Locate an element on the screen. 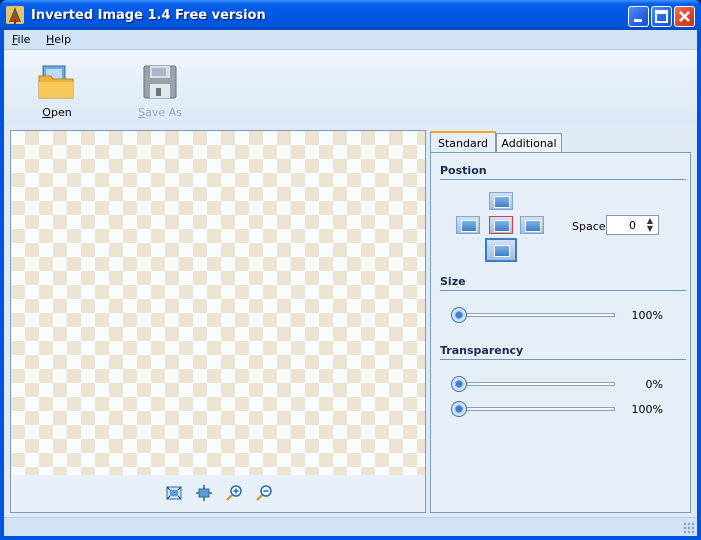  open-folder-icon is located at coordinates (57, 82).